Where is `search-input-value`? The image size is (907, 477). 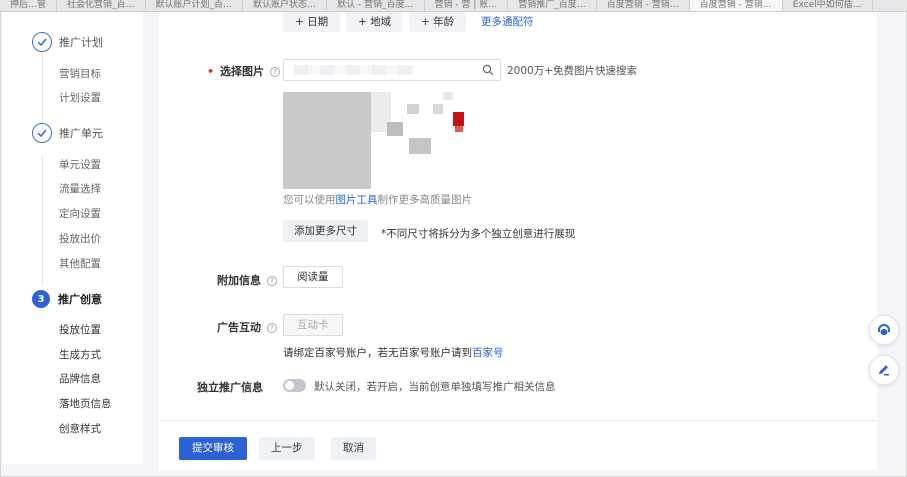
search-input-value is located at coordinates (354, 70).